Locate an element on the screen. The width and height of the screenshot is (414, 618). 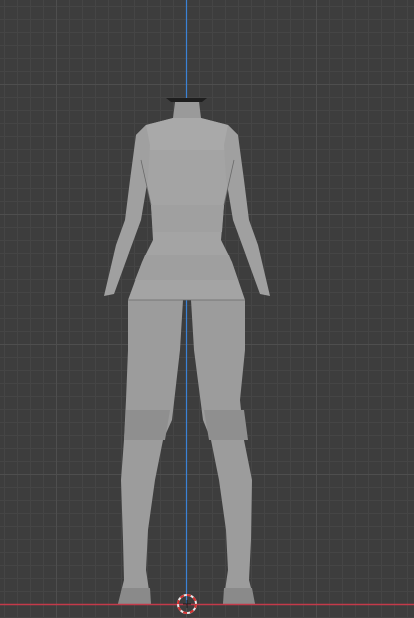
left-leg is located at coordinates (150, 452).